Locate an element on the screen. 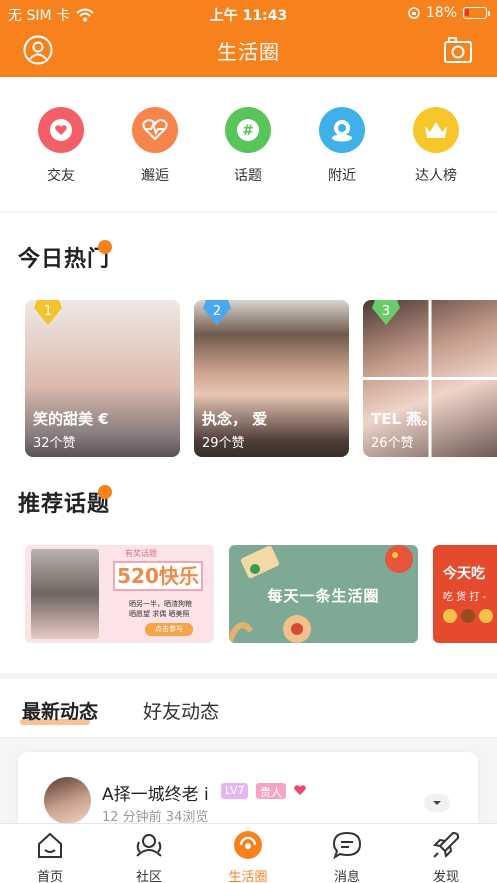 The image size is (497, 883). quick-item-encounter: 邂逅 is located at coordinates (155, 146).